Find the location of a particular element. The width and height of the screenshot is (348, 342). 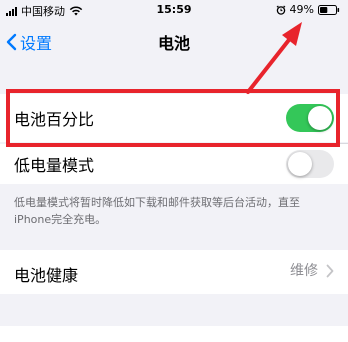

battery-health-value: 维修 is located at coordinates (304, 271).